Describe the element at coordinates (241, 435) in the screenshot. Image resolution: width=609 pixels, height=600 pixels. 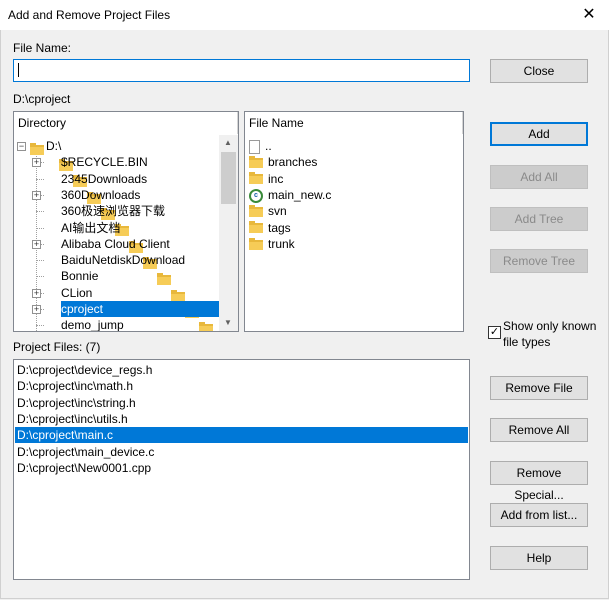
I see `project-file-item: D:\cproject\main.c` at that location.